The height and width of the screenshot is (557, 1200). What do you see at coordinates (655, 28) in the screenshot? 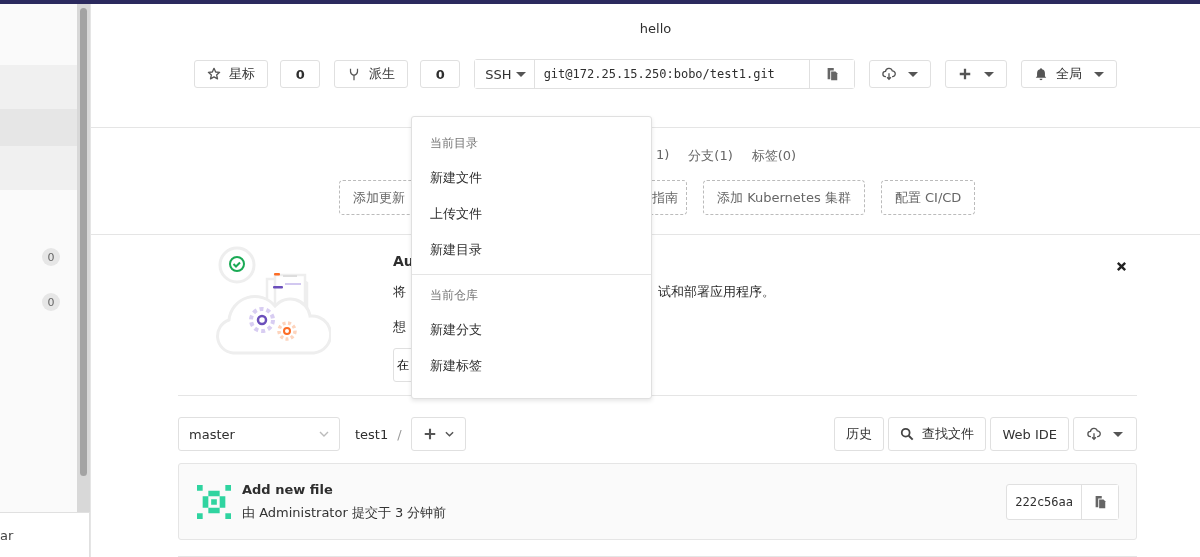
I see `project-title: hello` at bounding box center [655, 28].